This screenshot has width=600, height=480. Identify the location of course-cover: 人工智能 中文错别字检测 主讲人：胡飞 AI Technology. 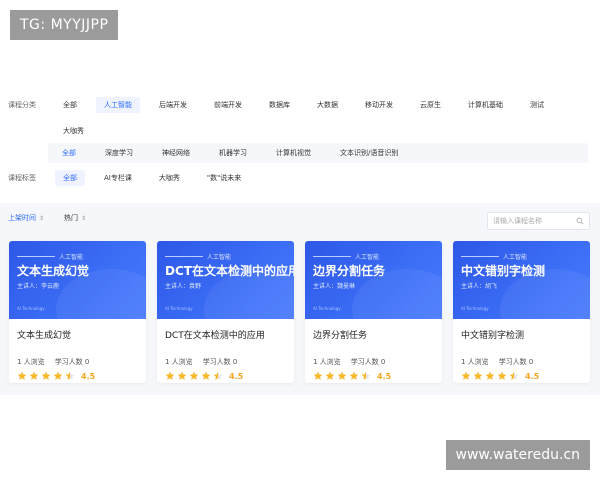
(521, 280).